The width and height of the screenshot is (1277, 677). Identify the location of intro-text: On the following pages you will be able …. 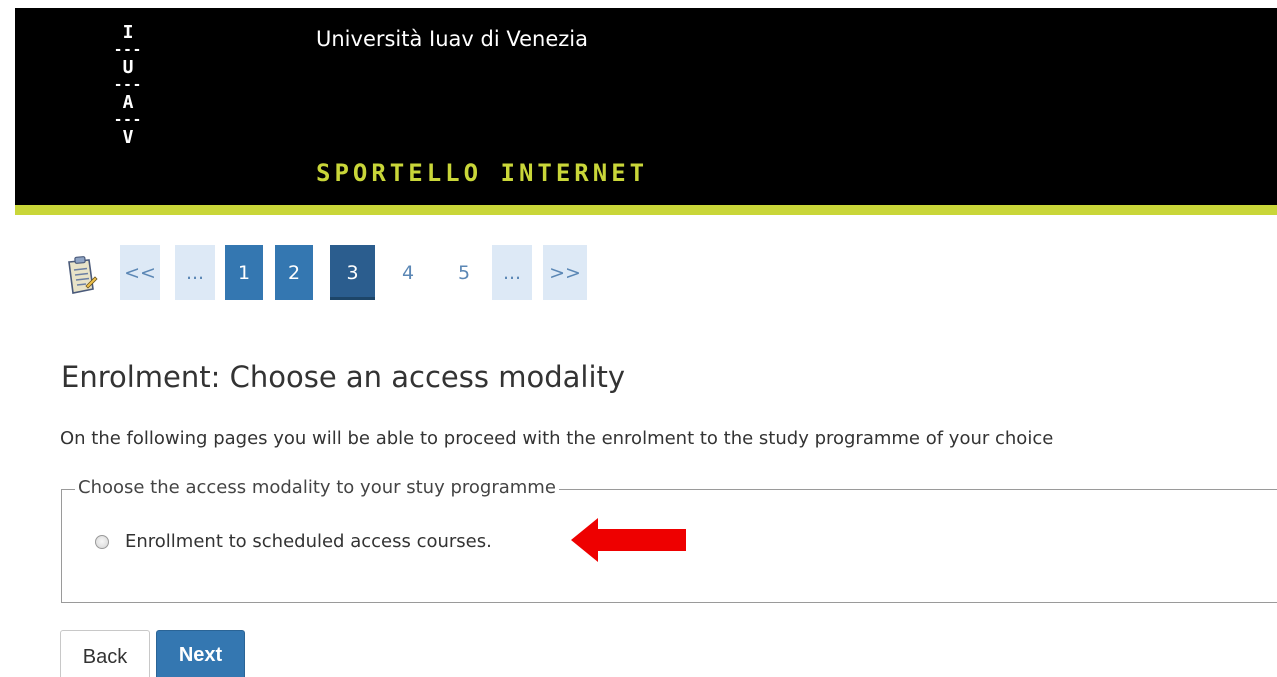
(557, 438).